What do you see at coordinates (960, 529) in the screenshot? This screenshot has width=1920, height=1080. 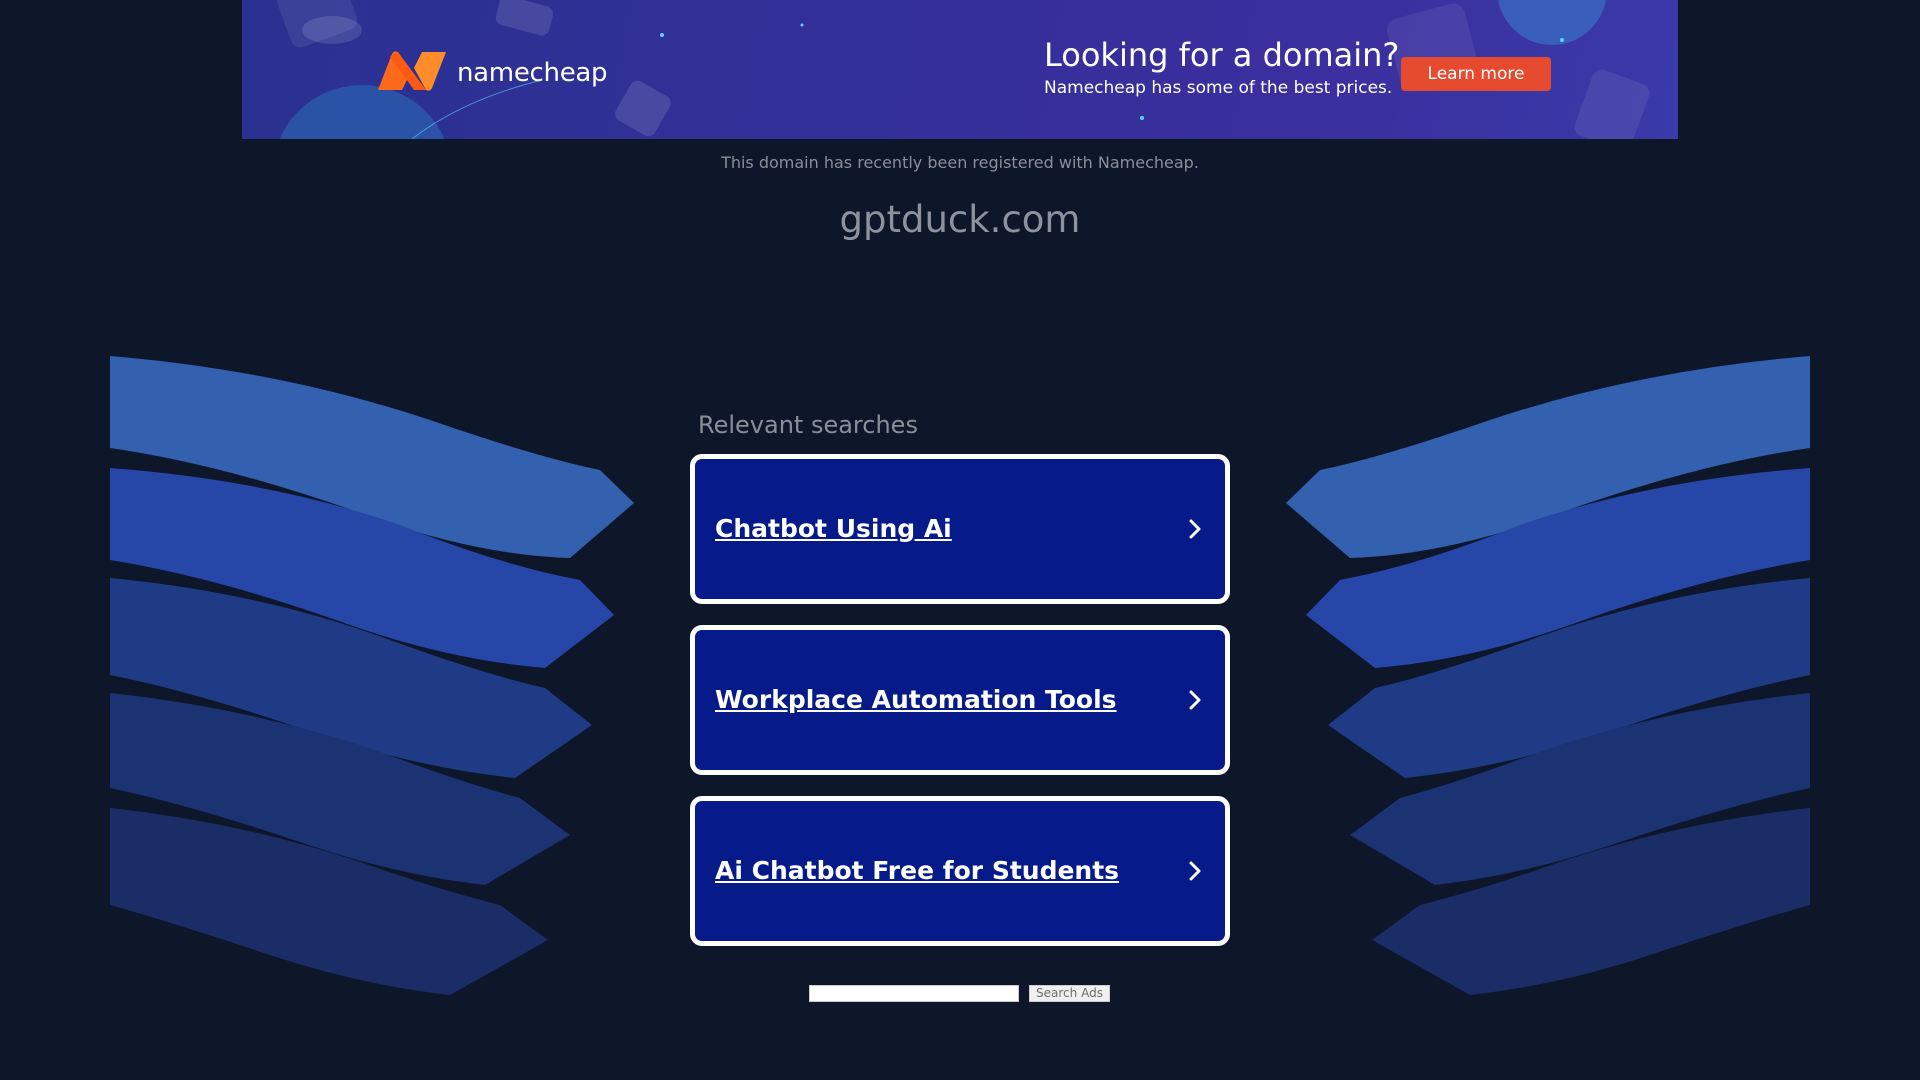 I see `search-result-link: Chatbot Using Ai` at bounding box center [960, 529].